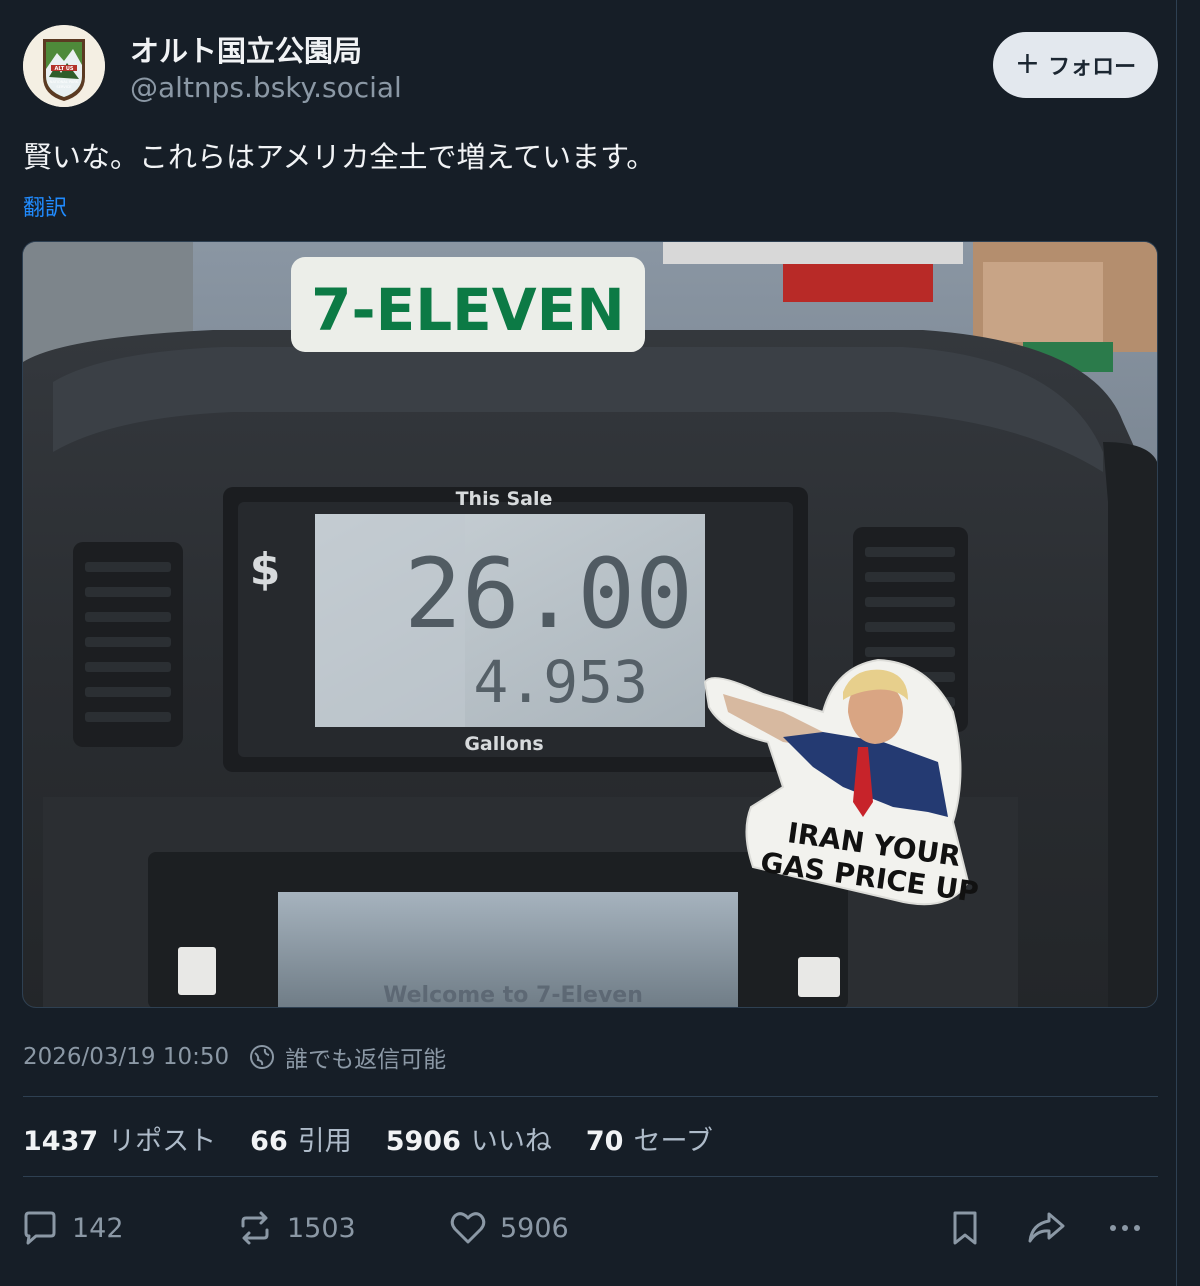 The height and width of the screenshot is (1286, 1200). What do you see at coordinates (548, 594) in the screenshot?
I see `sale-amount-readout: 26.00` at bounding box center [548, 594].